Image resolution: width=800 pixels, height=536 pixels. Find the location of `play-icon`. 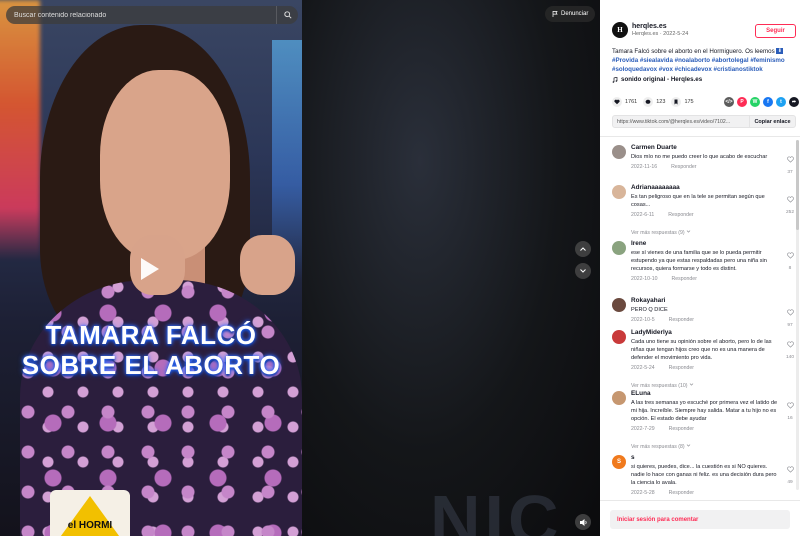

play-icon is located at coordinates (150, 269).